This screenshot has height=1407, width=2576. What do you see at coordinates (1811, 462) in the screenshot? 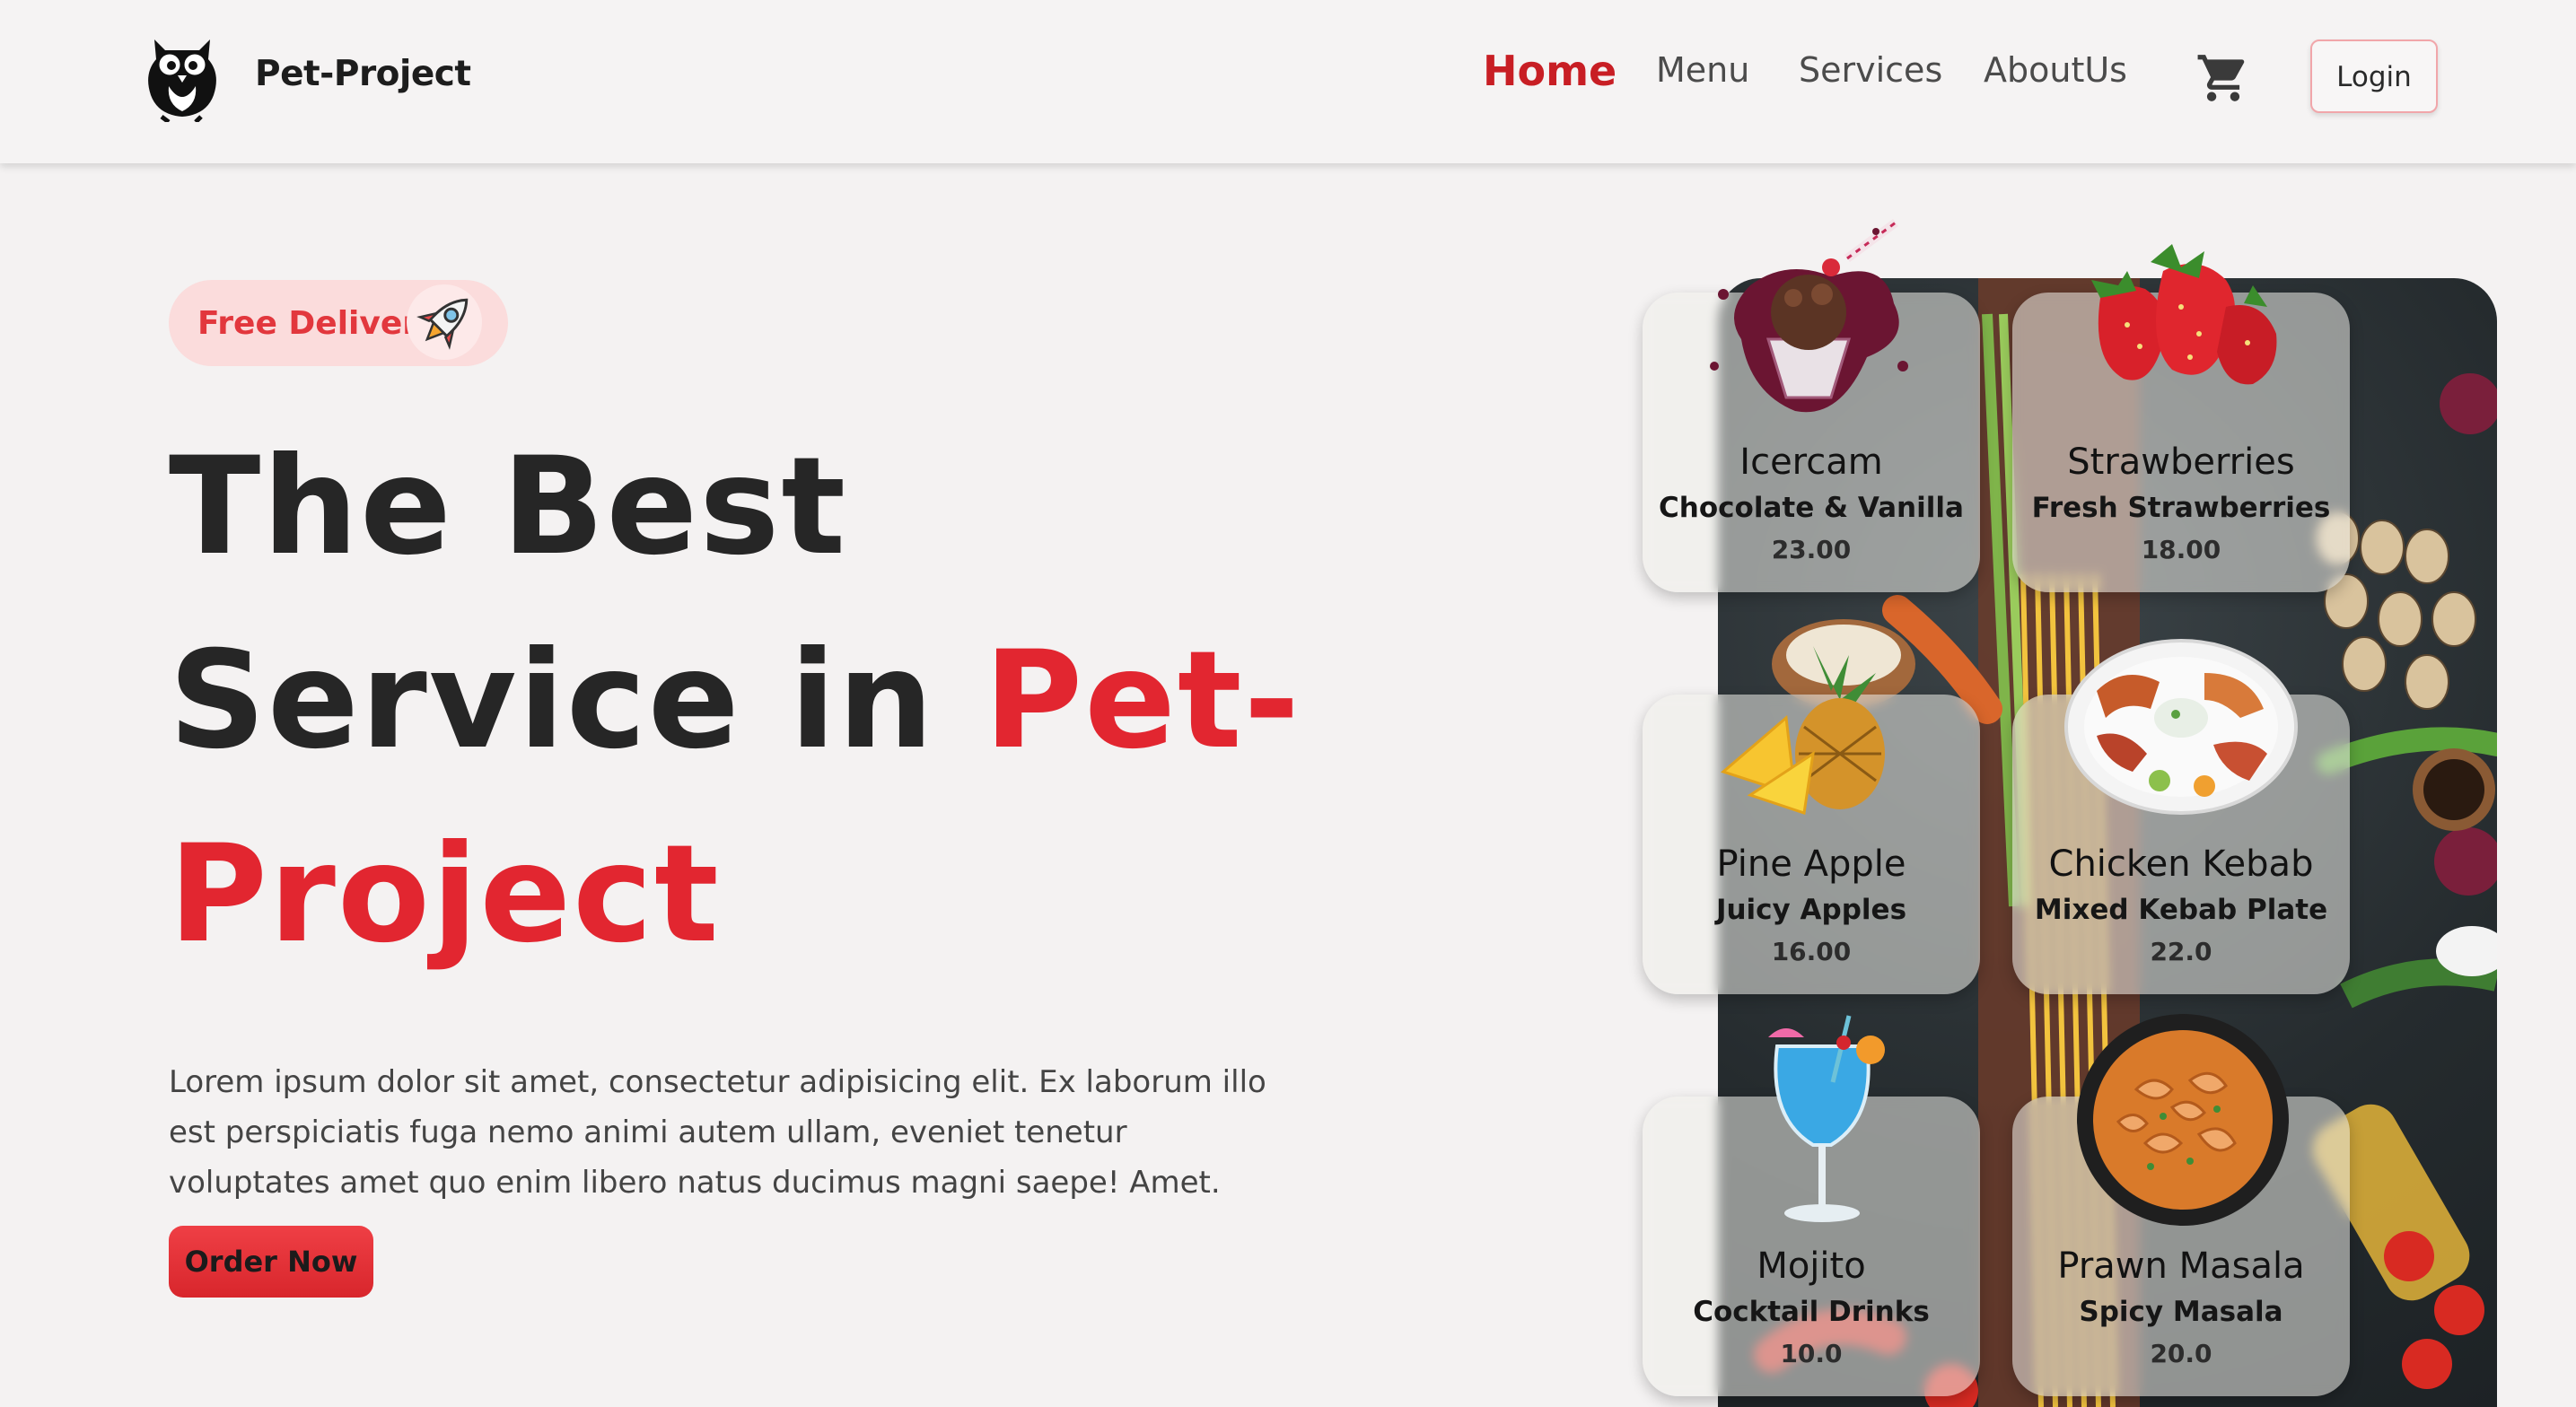
I see `card-title: Icercam` at bounding box center [1811, 462].